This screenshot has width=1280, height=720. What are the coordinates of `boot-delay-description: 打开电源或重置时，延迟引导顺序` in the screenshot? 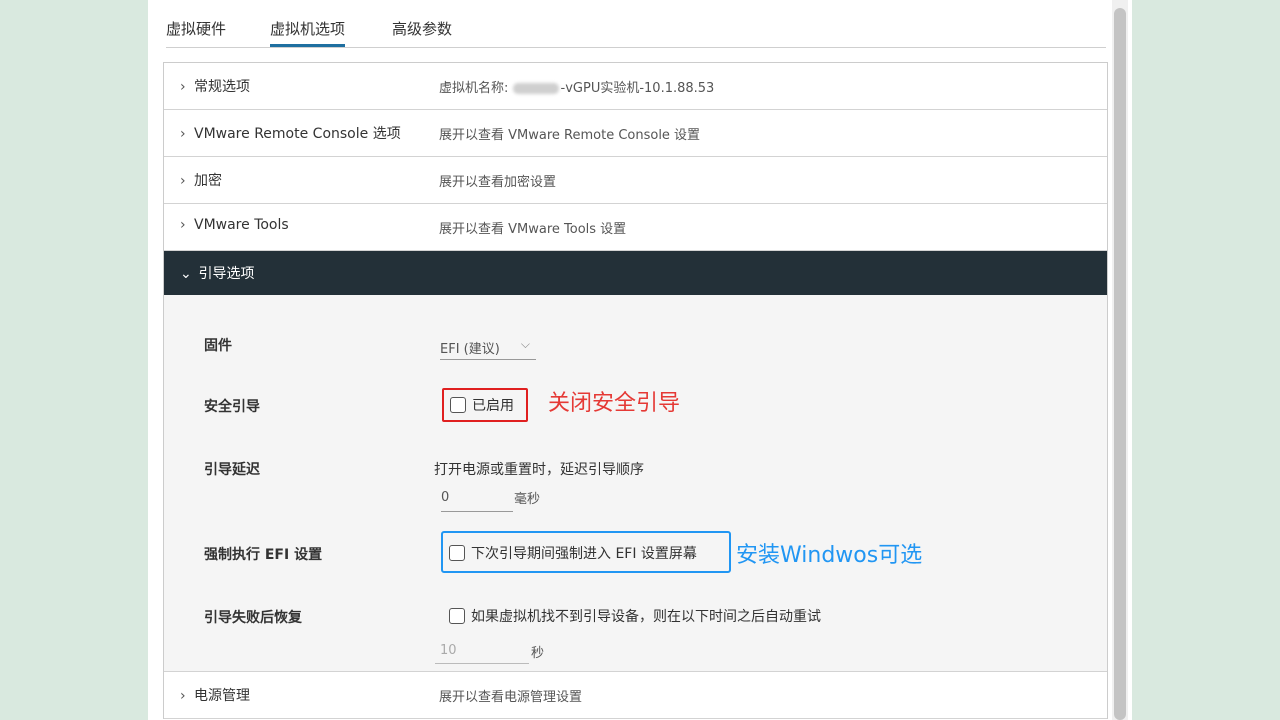 It's located at (539, 470).